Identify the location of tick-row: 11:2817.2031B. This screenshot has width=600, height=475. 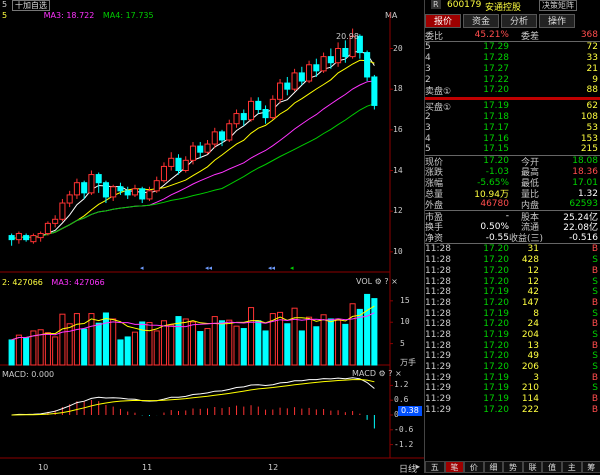
(512, 249).